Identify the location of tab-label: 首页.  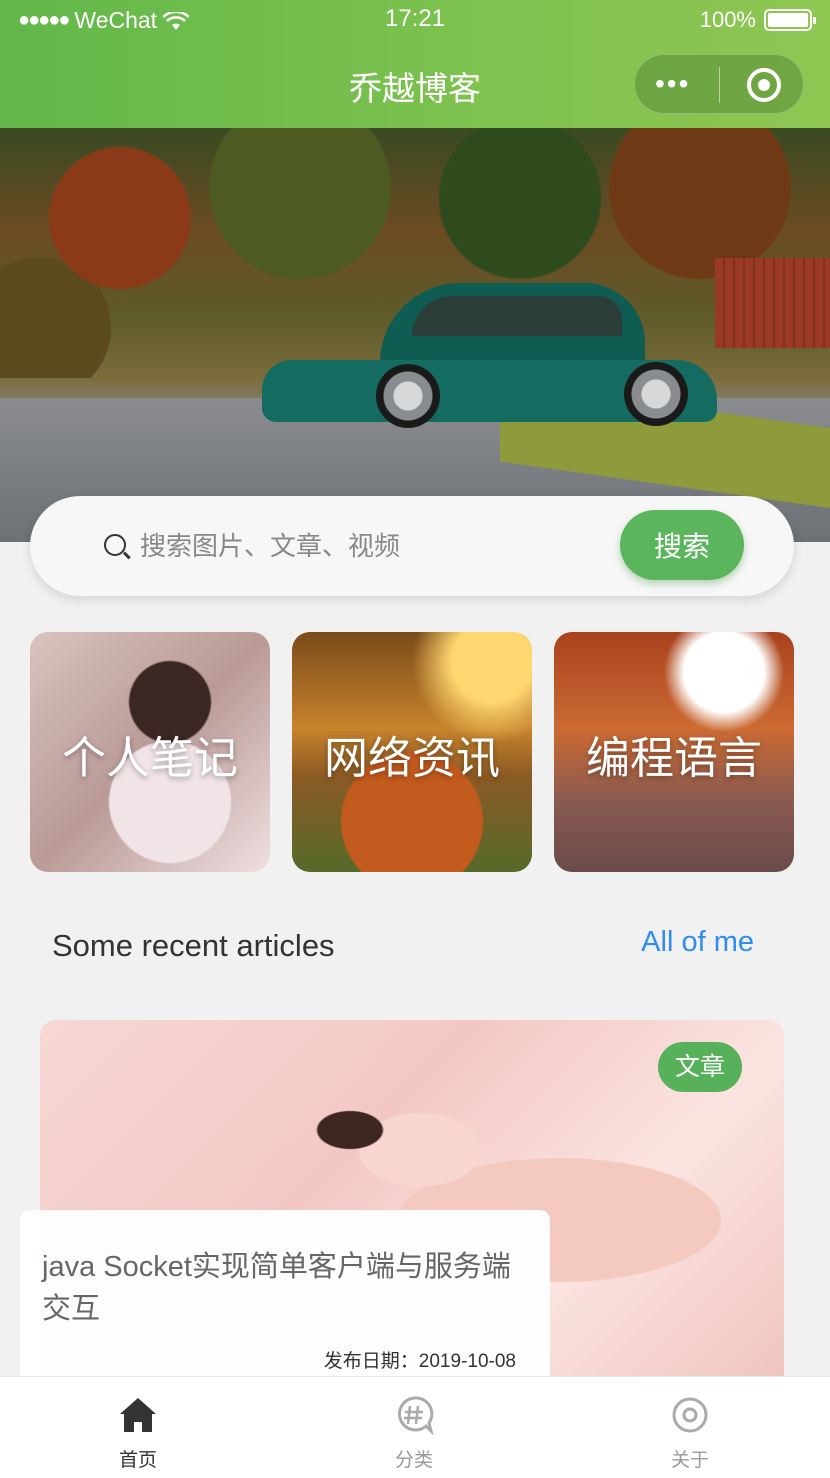
(137, 1460).